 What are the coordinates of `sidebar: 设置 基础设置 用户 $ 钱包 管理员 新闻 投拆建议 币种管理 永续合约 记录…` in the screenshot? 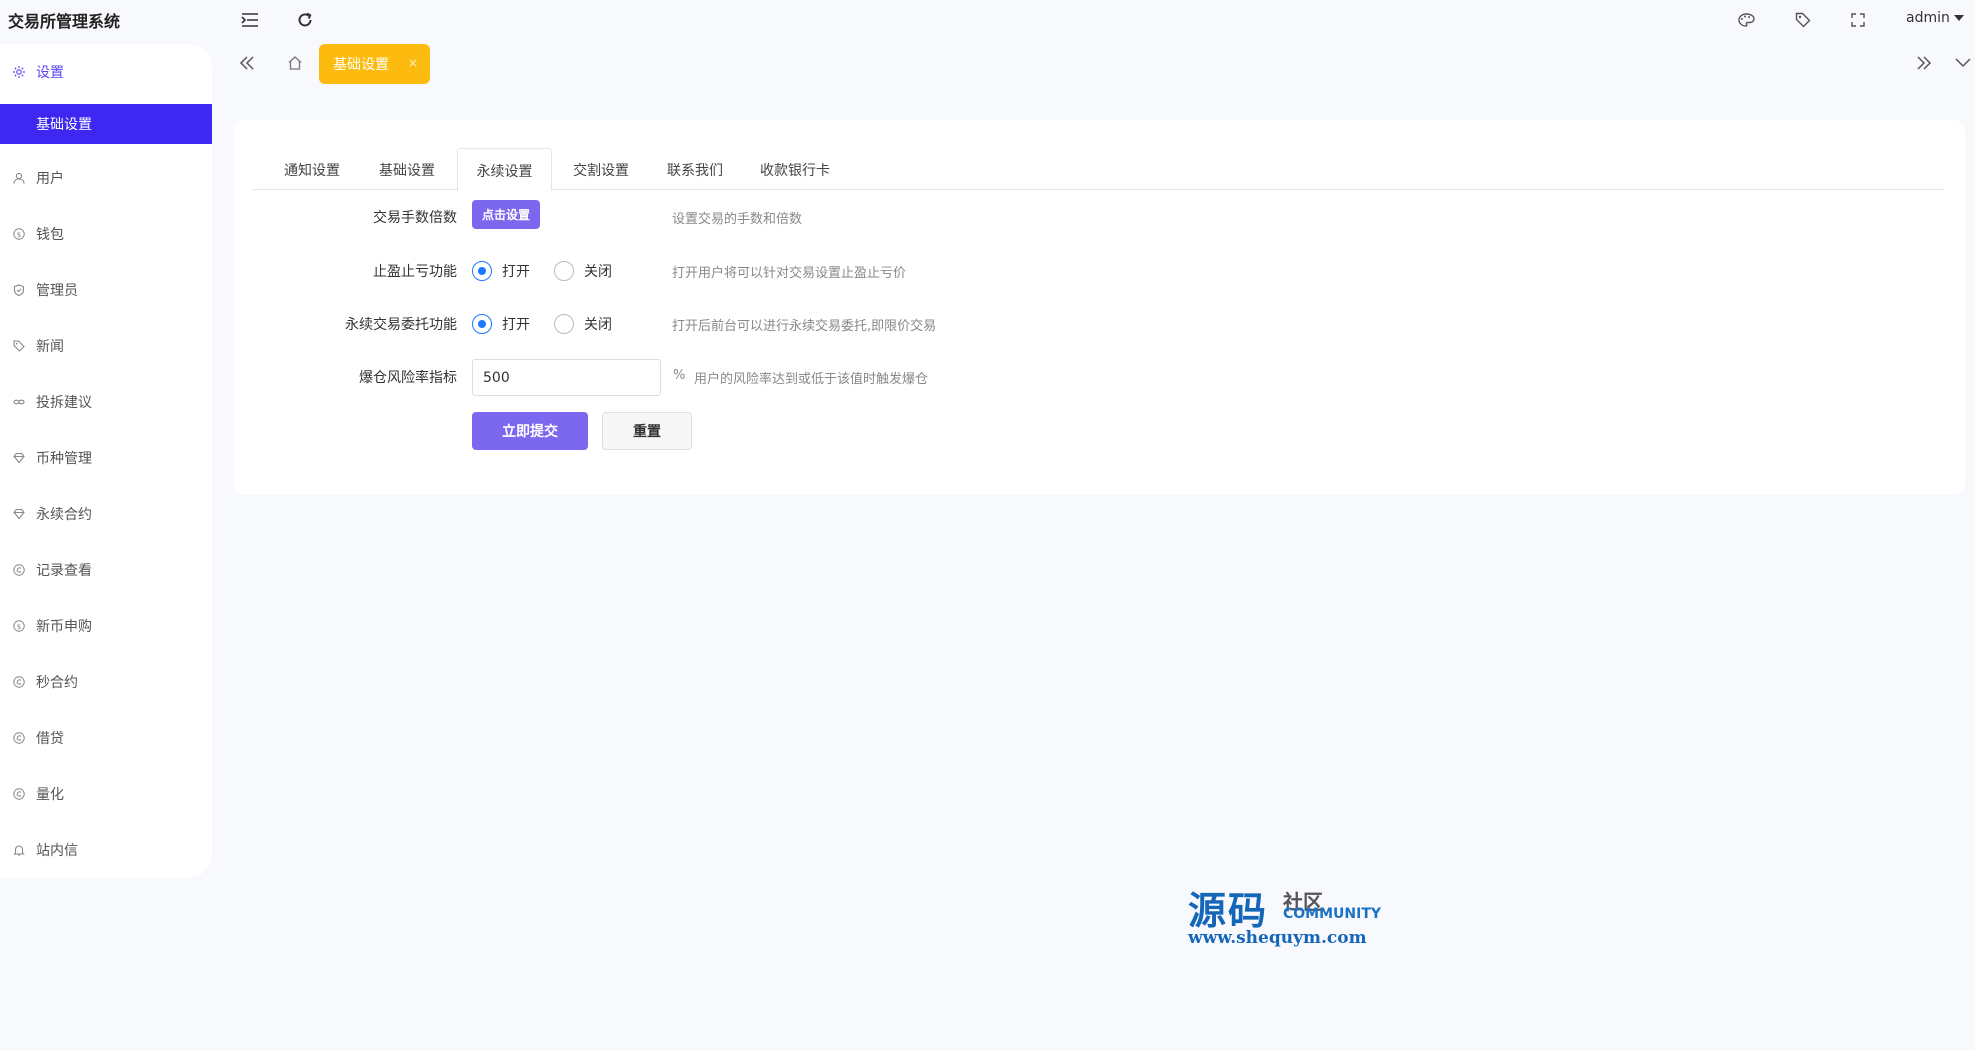 It's located at (106, 461).